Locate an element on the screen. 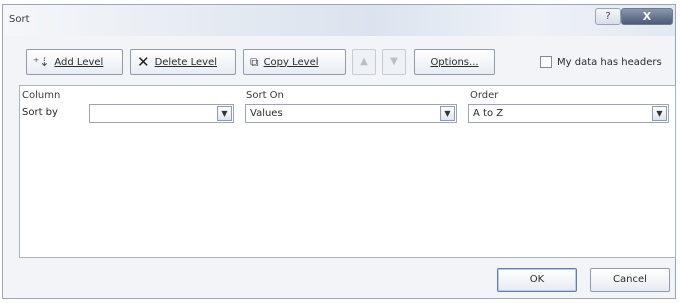 The height and width of the screenshot is (303, 680). delete-level-button: ✕ Delete Level is located at coordinates (183, 62).